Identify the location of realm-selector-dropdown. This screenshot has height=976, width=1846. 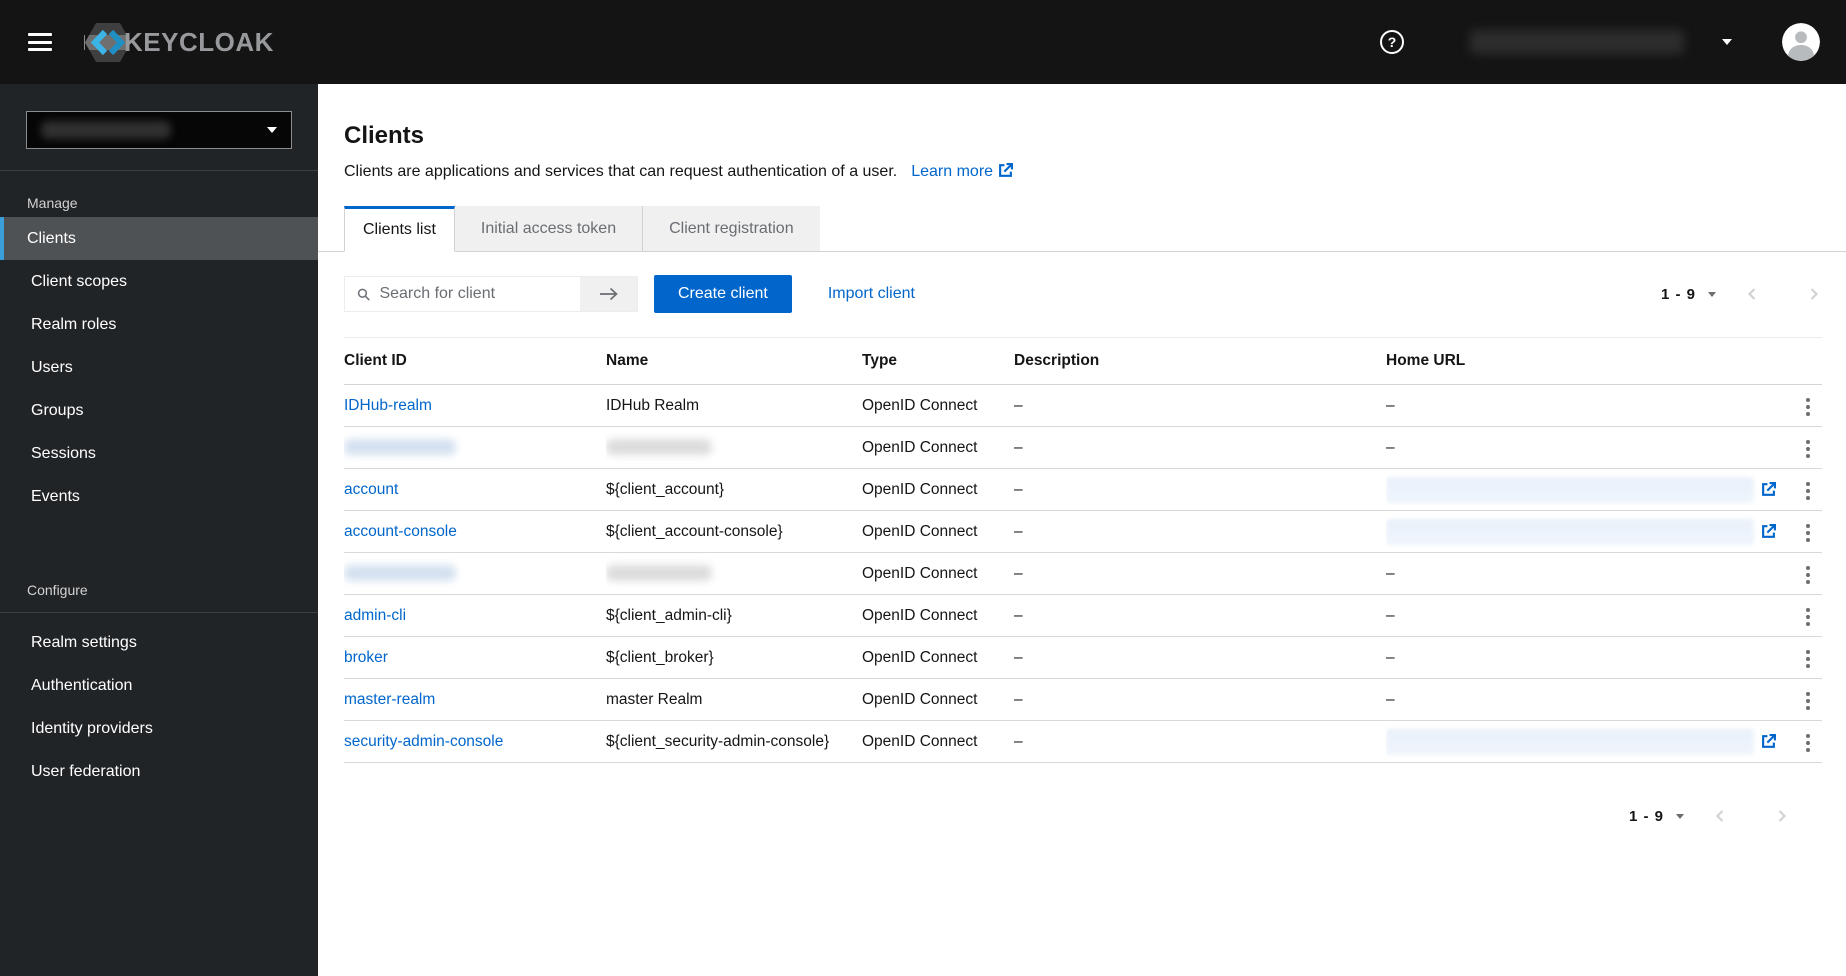
(159, 130).